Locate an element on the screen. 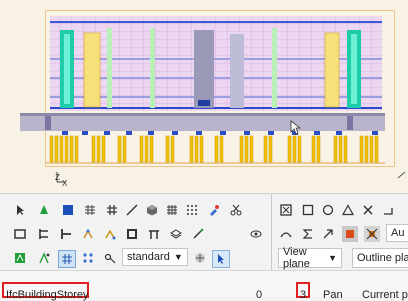  current-label: Current ph is located at coordinates (385, 295).